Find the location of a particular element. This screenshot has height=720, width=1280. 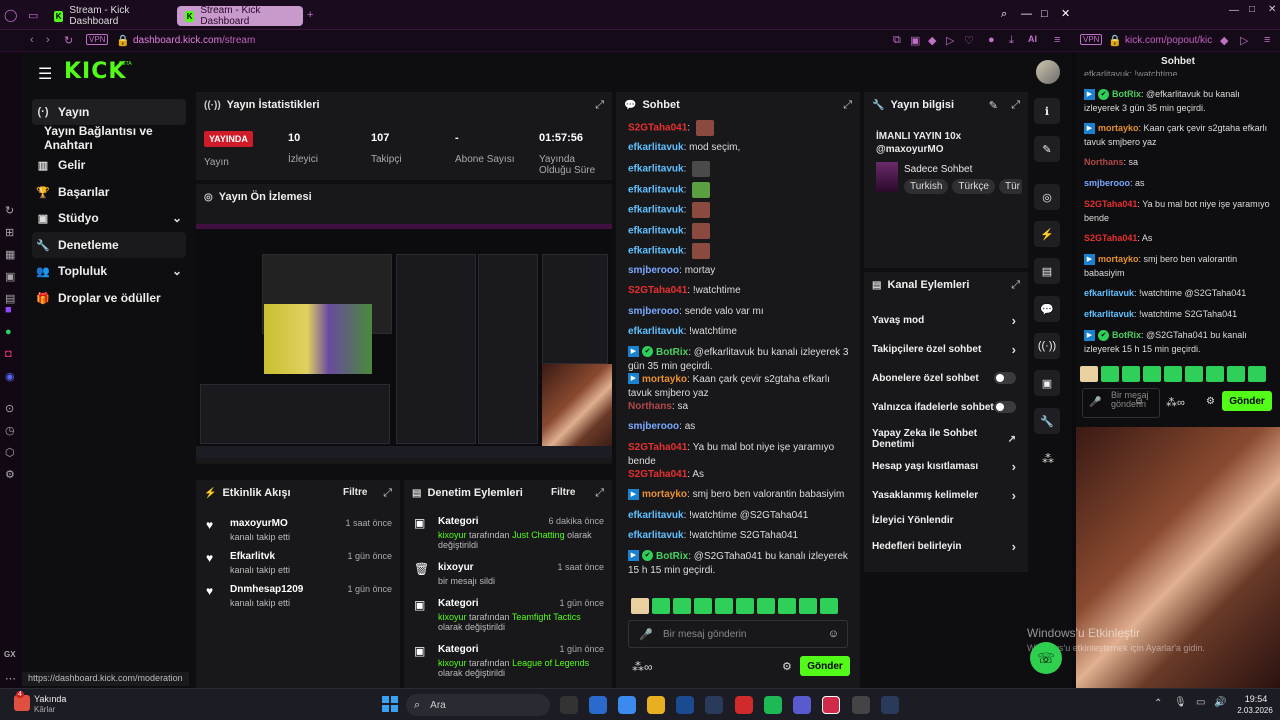

channel-action-emote-only: Yalnızca ifadelerle sohbet is located at coordinates (946, 407).